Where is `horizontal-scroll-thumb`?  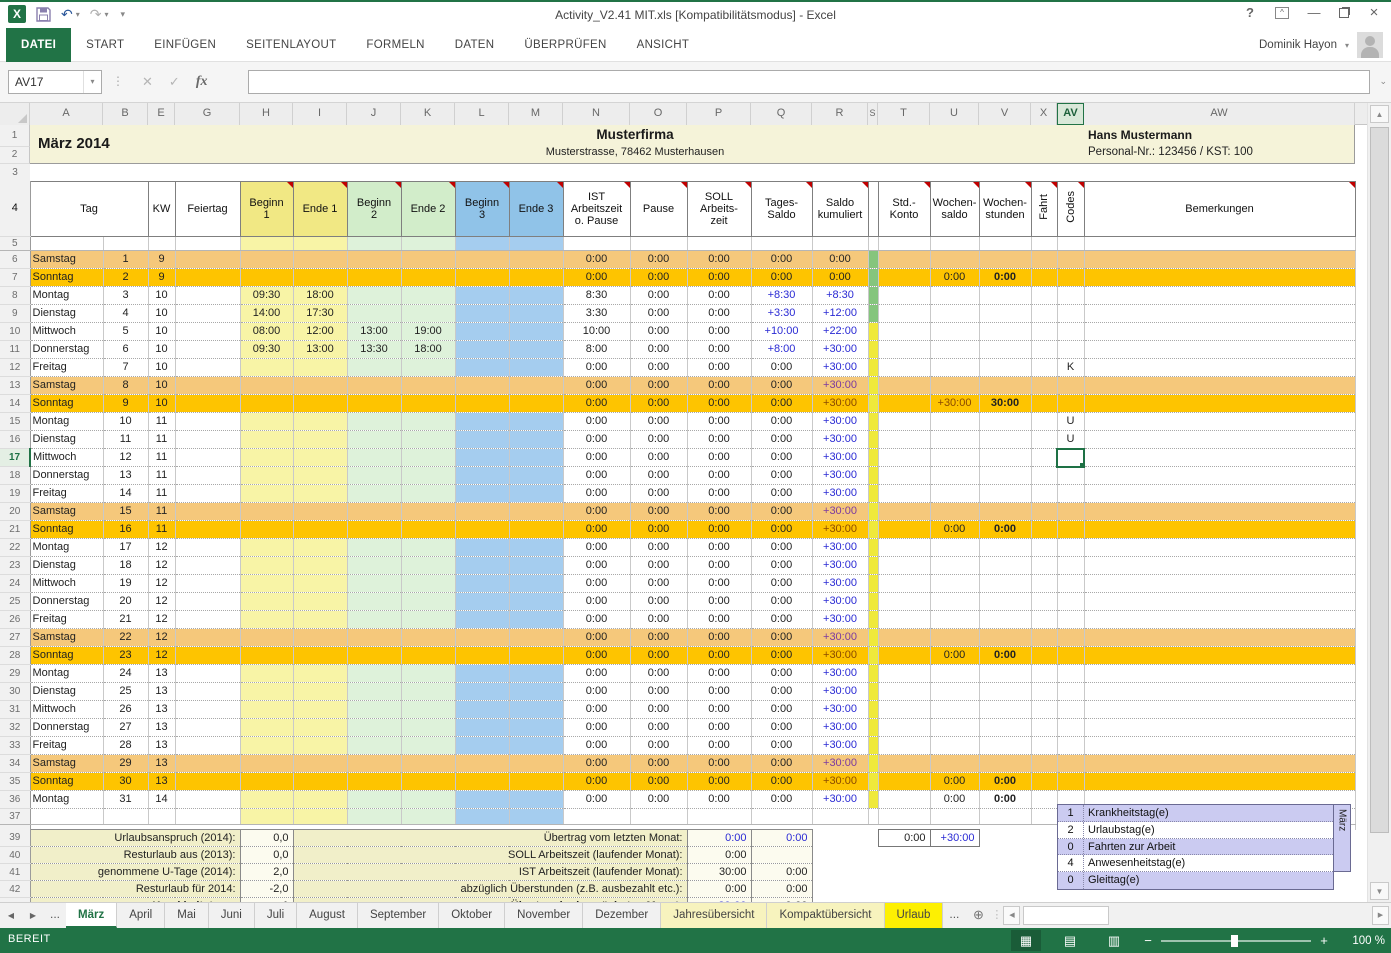
horizontal-scroll-thumb is located at coordinates (1066, 915).